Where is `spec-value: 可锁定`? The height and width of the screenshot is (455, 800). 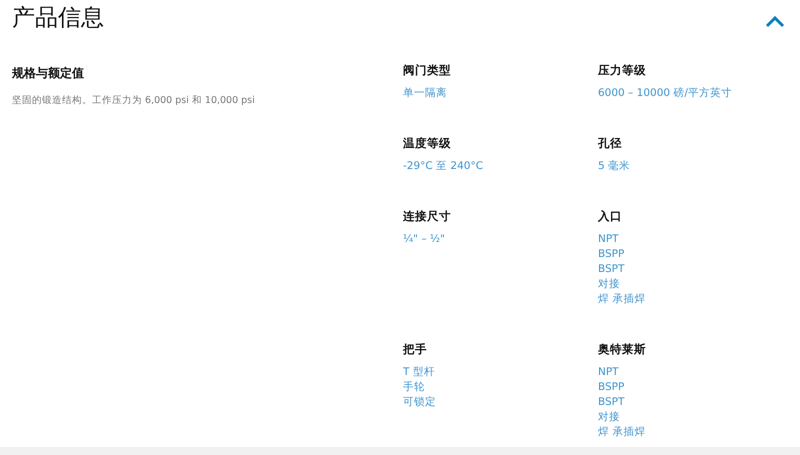
spec-value: 可锁定 is located at coordinates (419, 402).